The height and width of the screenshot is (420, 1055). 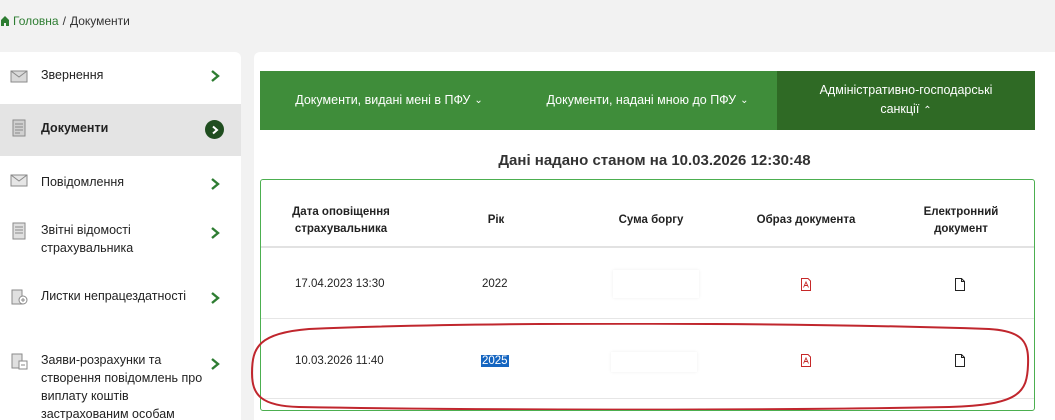 I want to click on table-row: 10.03.2026 11:40 2025, so click(x=647, y=359).